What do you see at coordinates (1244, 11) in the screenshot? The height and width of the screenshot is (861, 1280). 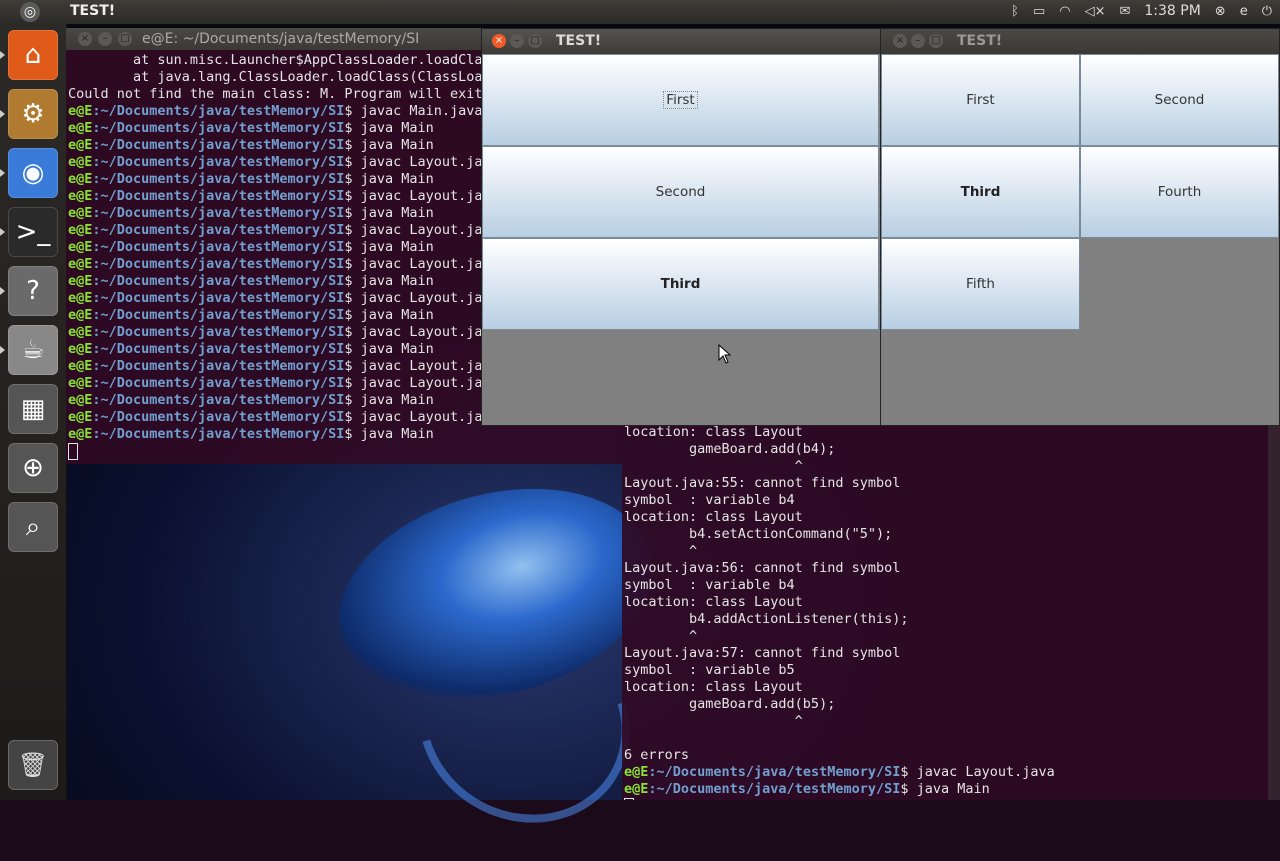 I see `user-name: e` at bounding box center [1244, 11].